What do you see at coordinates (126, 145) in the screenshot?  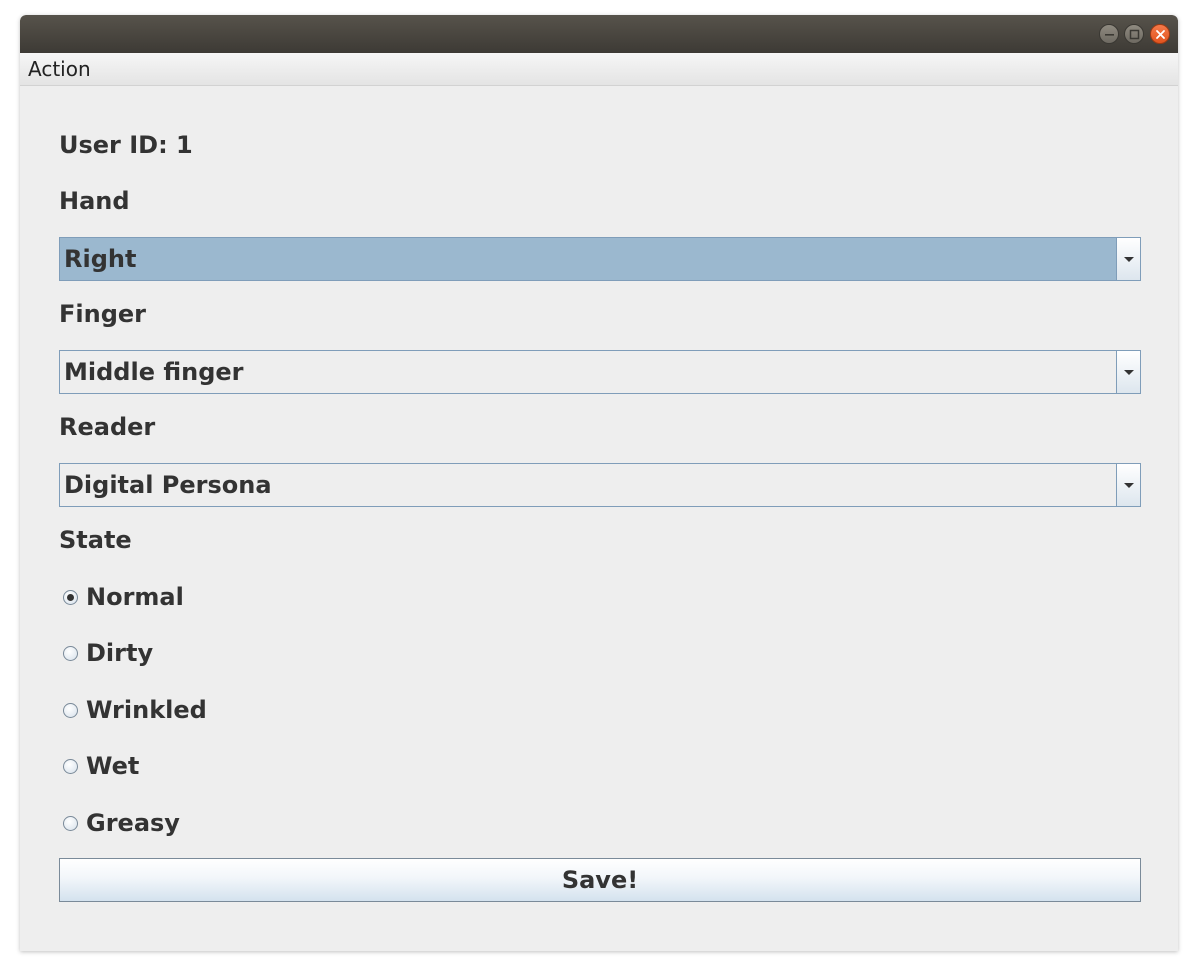 I see `user-id-label: User ID: 1` at bounding box center [126, 145].